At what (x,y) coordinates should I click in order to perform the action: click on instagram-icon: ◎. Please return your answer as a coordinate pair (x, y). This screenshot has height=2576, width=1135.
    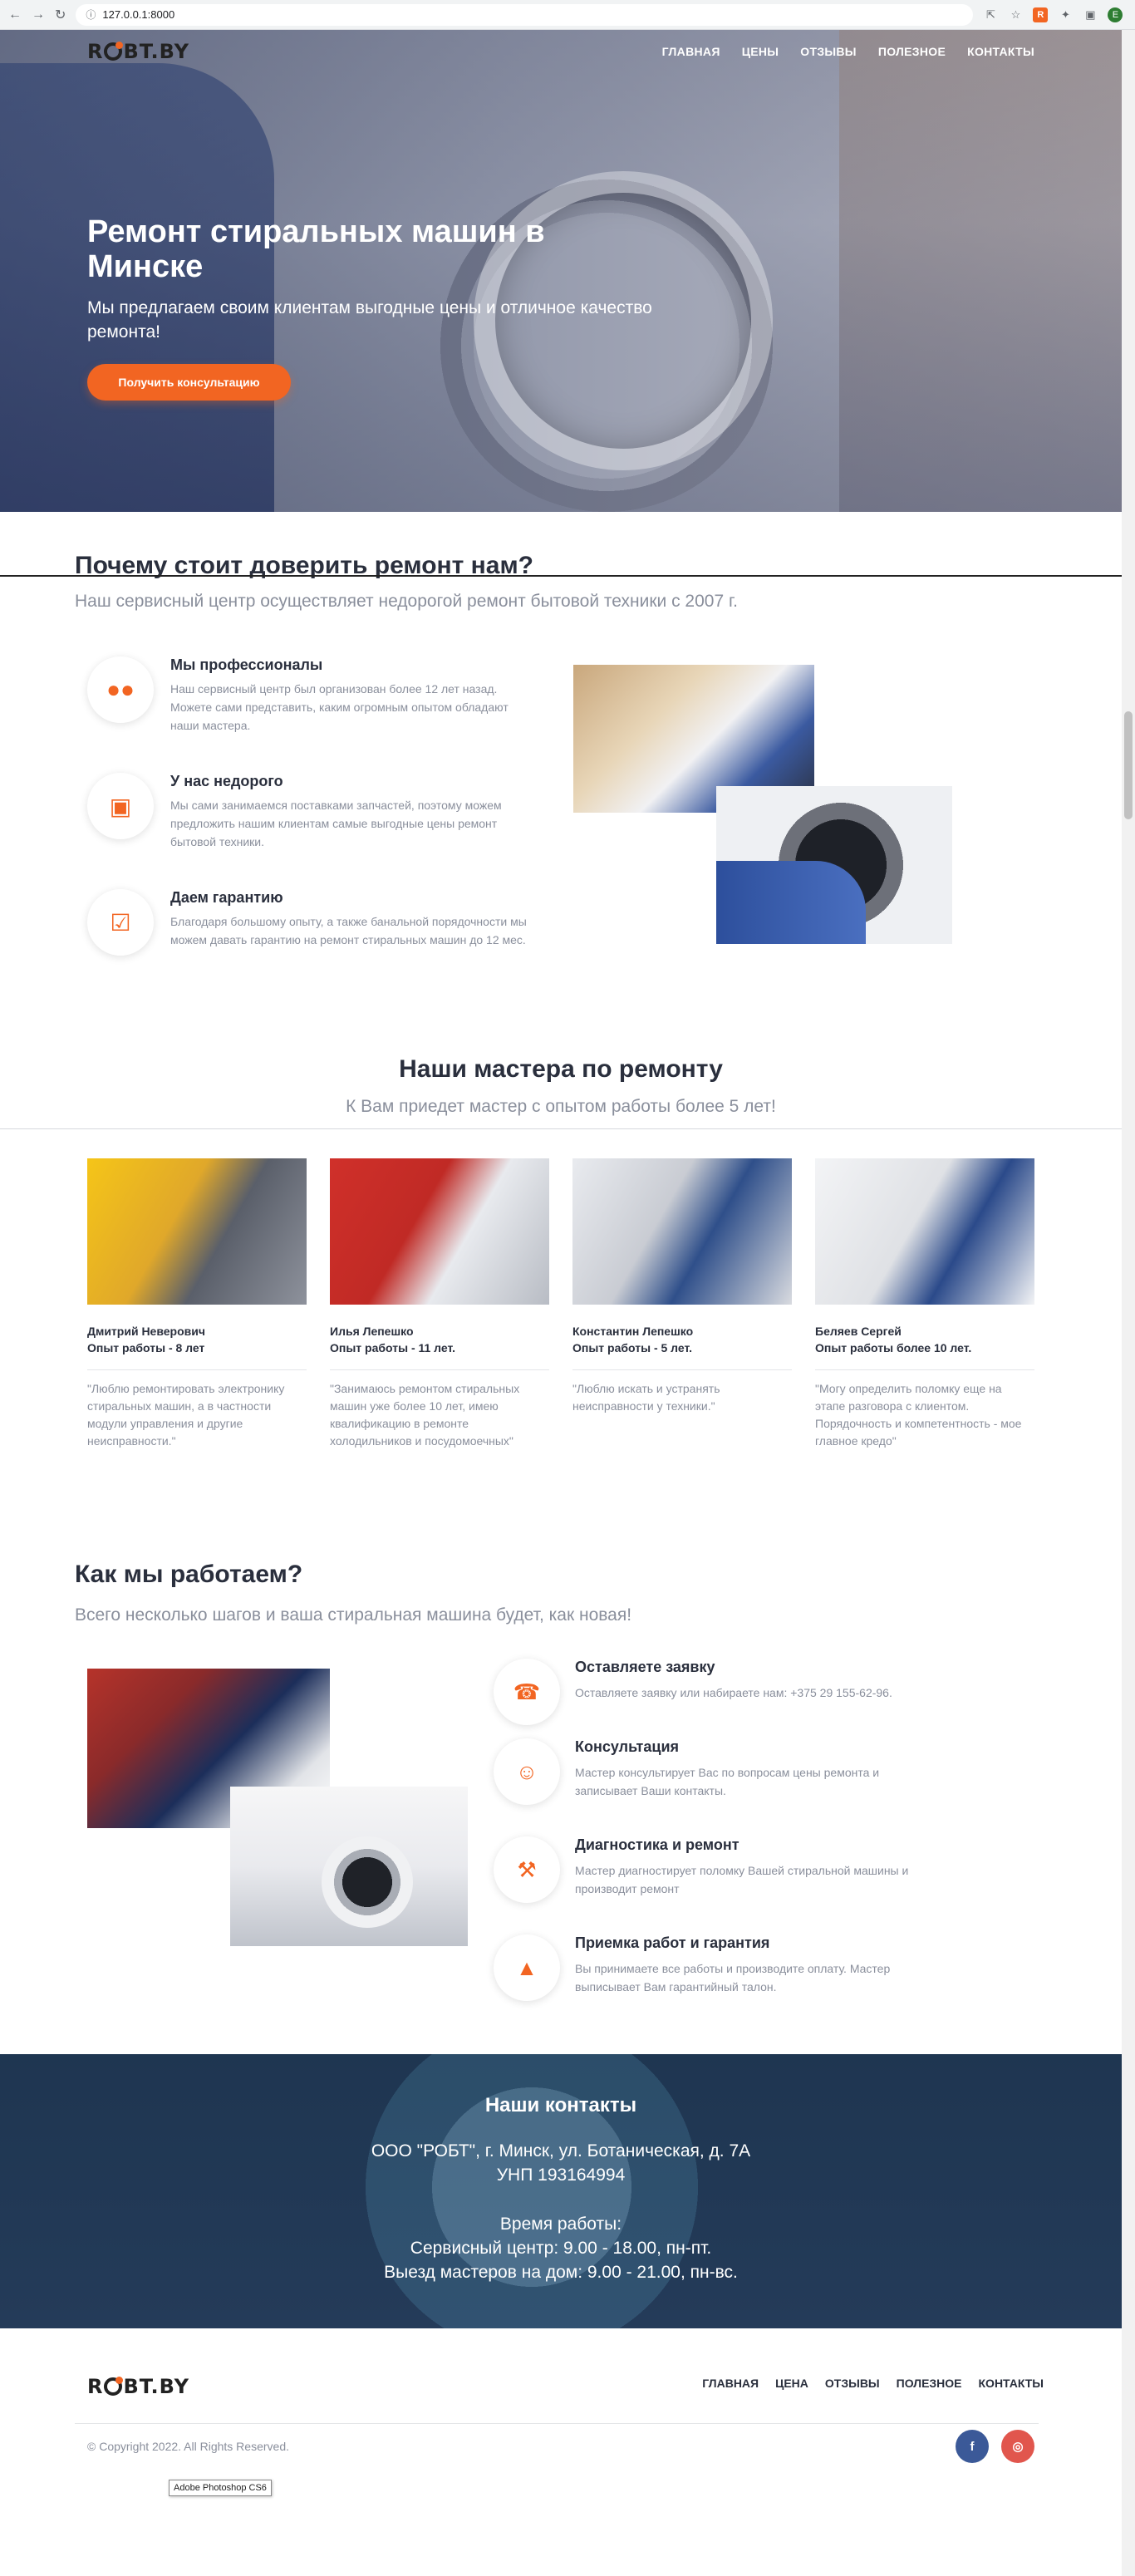
    Looking at the image, I should click on (1017, 2446).